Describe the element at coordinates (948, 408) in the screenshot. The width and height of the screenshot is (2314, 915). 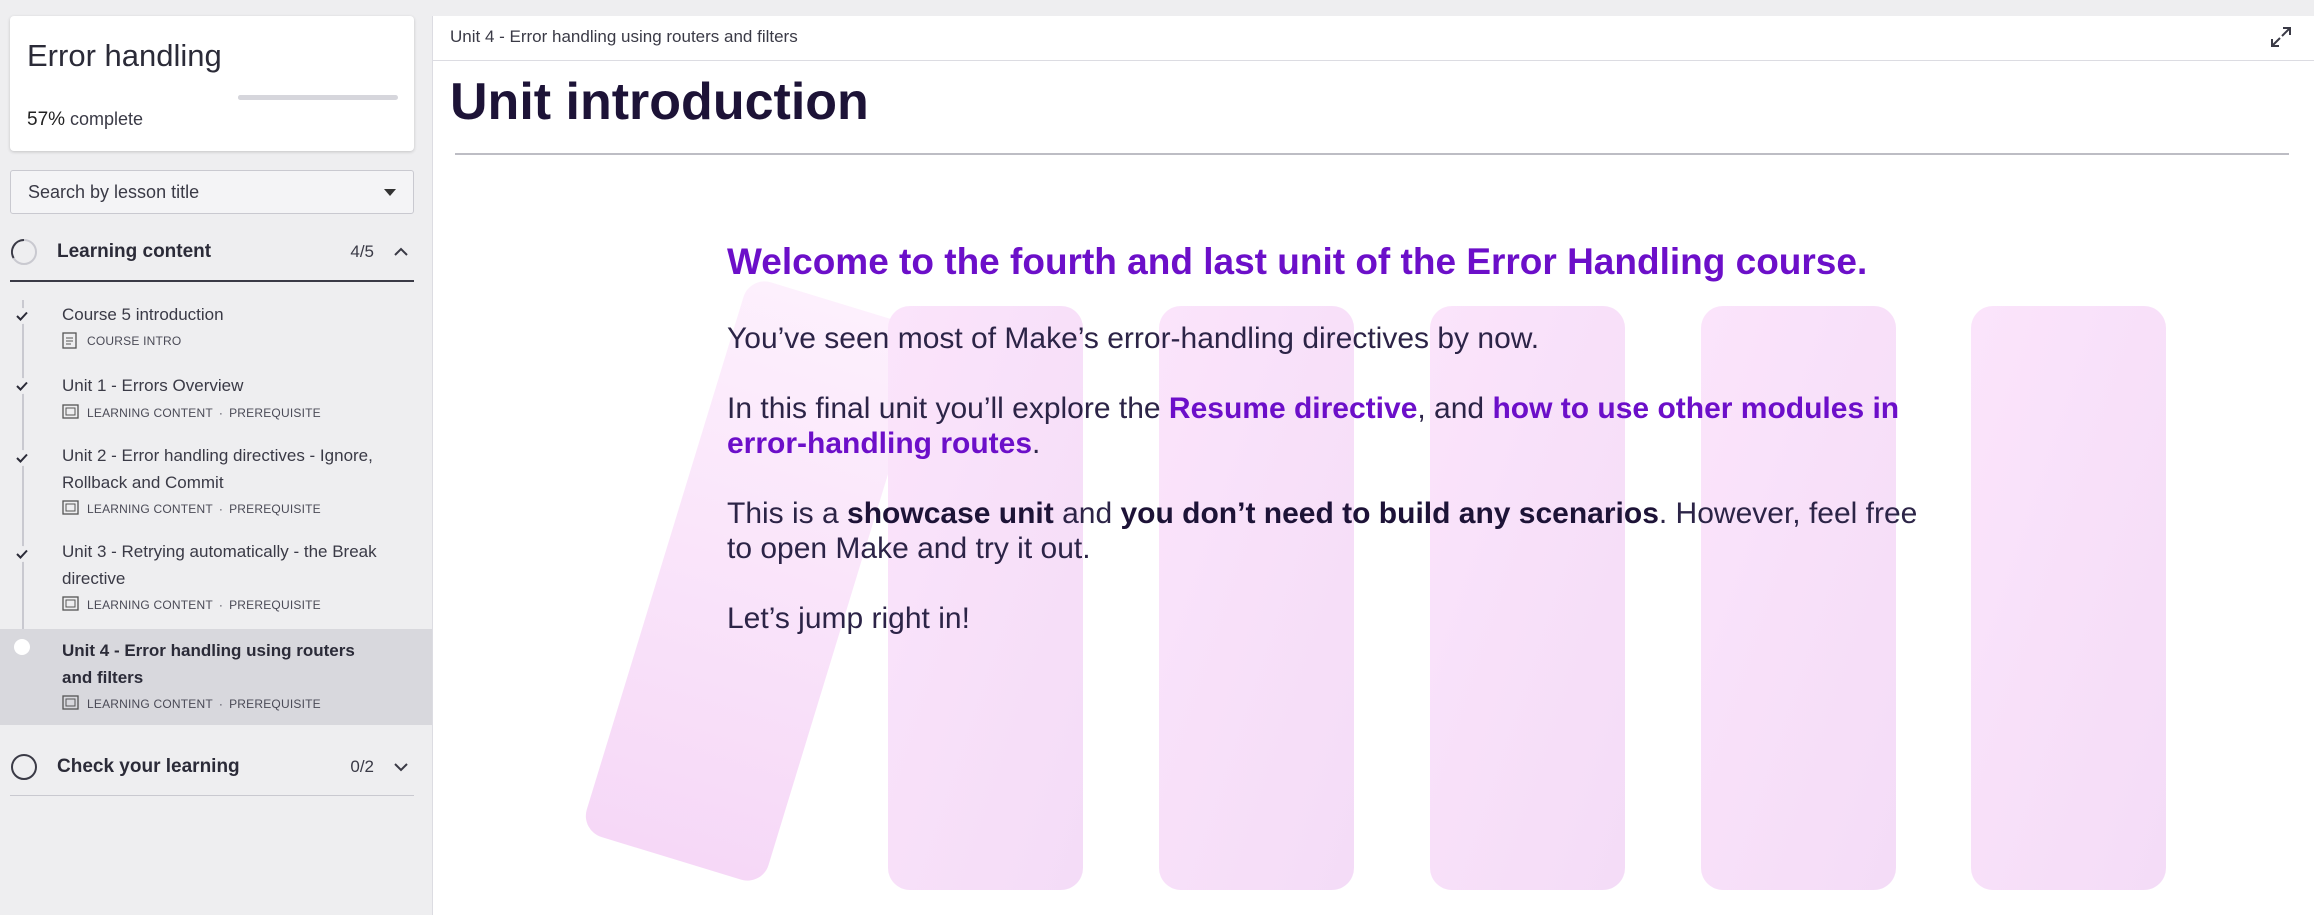
I see `text: In this final unit you’ll explore the` at that location.